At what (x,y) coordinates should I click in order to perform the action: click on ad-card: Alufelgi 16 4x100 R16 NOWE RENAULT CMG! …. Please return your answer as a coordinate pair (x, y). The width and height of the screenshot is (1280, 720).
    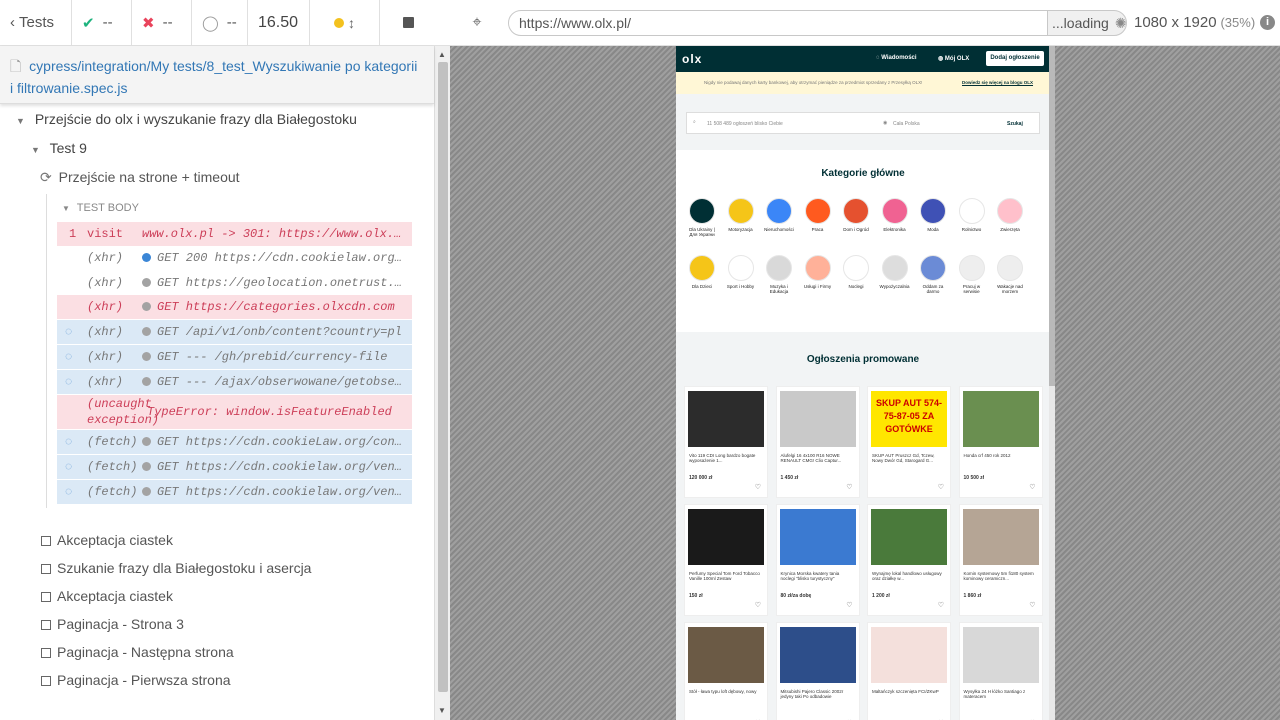
    Looking at the image, I should click on (817, 442).